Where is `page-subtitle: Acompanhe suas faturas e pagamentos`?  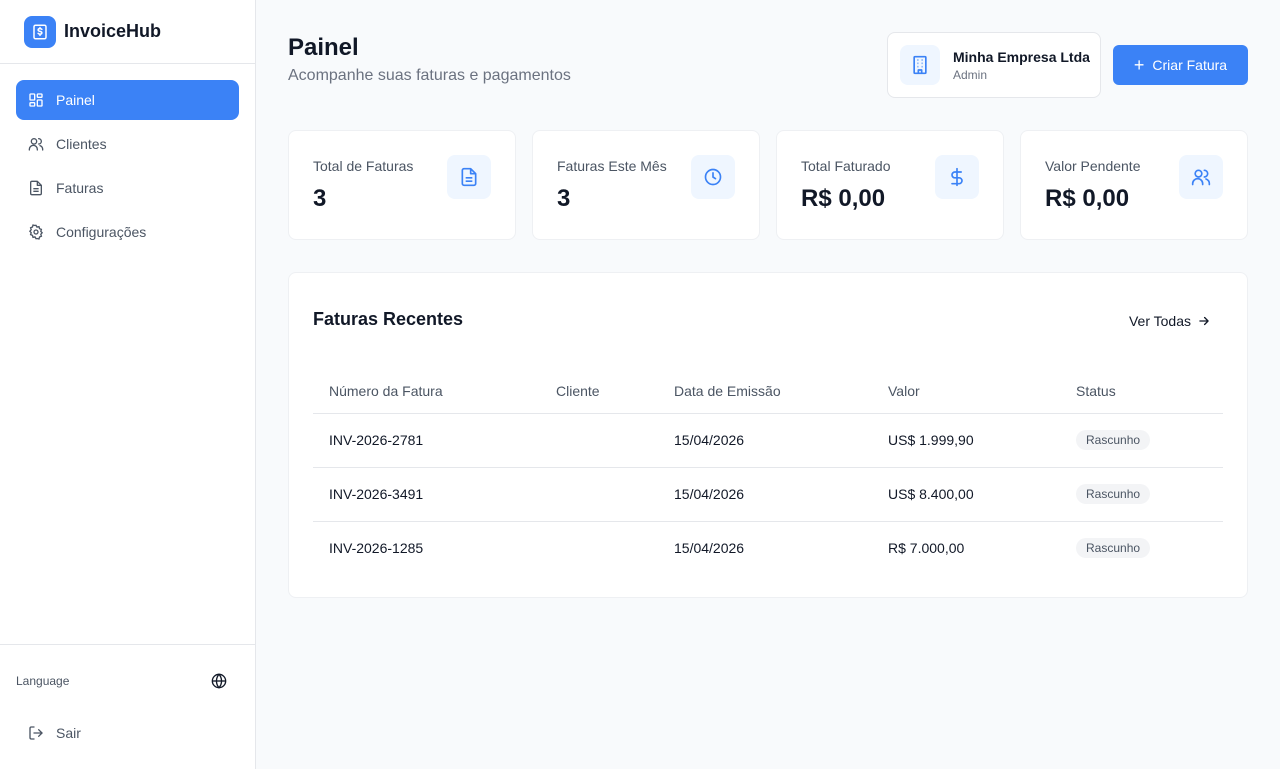 page-subtitle: Acompanhe suas faturas e pagamentos is located at coordinates (429, 75).